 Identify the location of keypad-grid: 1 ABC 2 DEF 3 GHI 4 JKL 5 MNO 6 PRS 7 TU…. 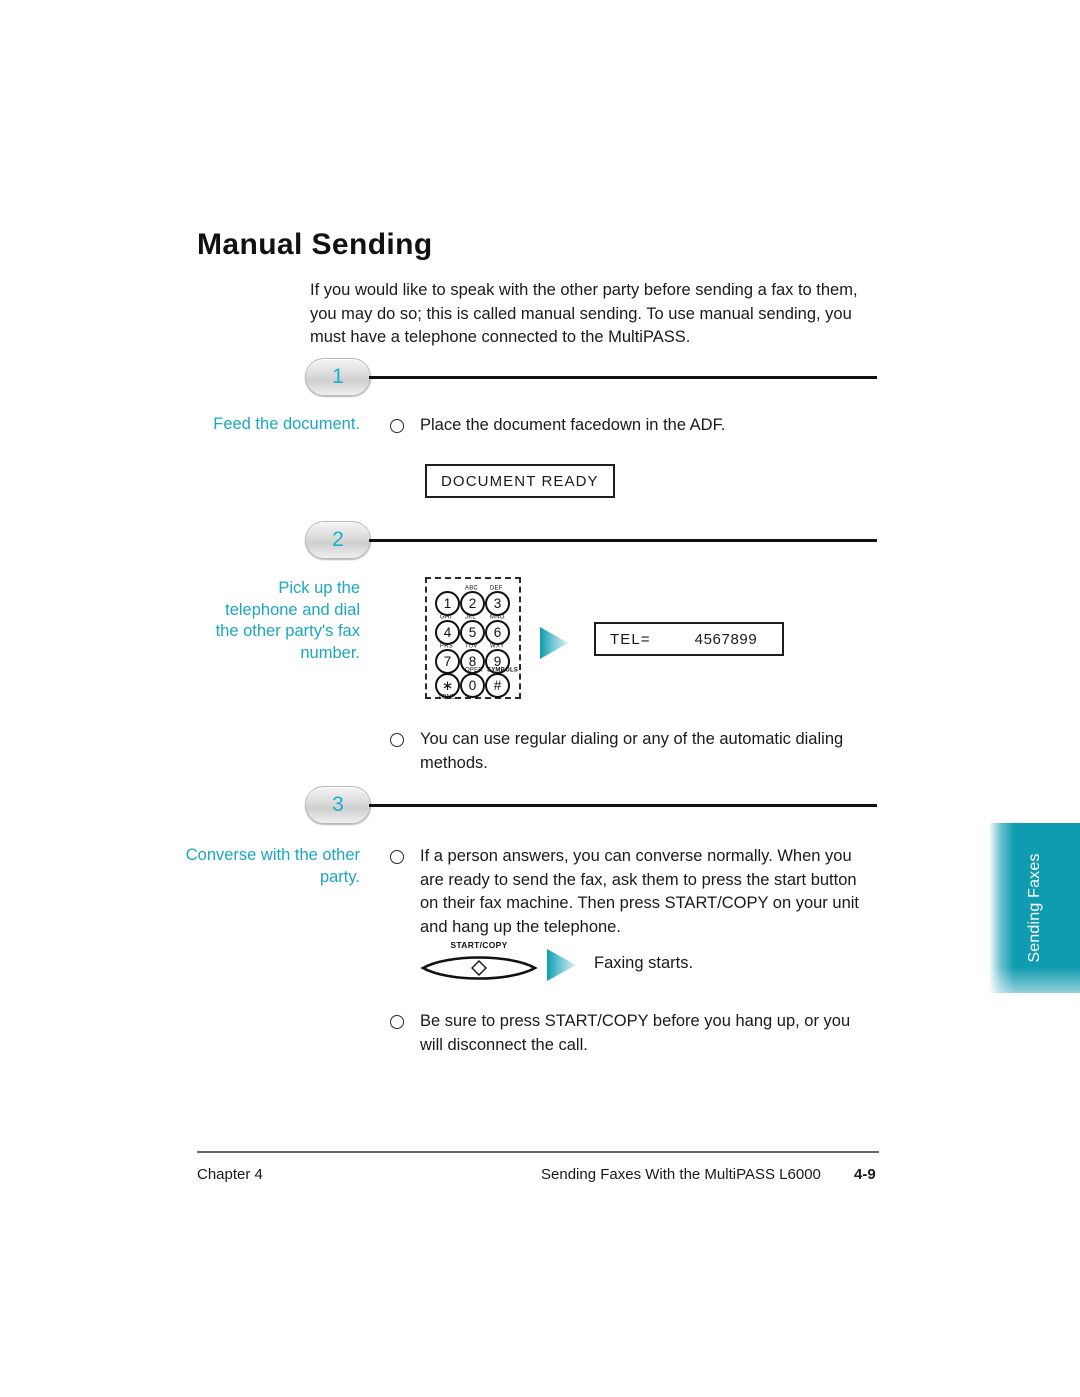
(473, 640).